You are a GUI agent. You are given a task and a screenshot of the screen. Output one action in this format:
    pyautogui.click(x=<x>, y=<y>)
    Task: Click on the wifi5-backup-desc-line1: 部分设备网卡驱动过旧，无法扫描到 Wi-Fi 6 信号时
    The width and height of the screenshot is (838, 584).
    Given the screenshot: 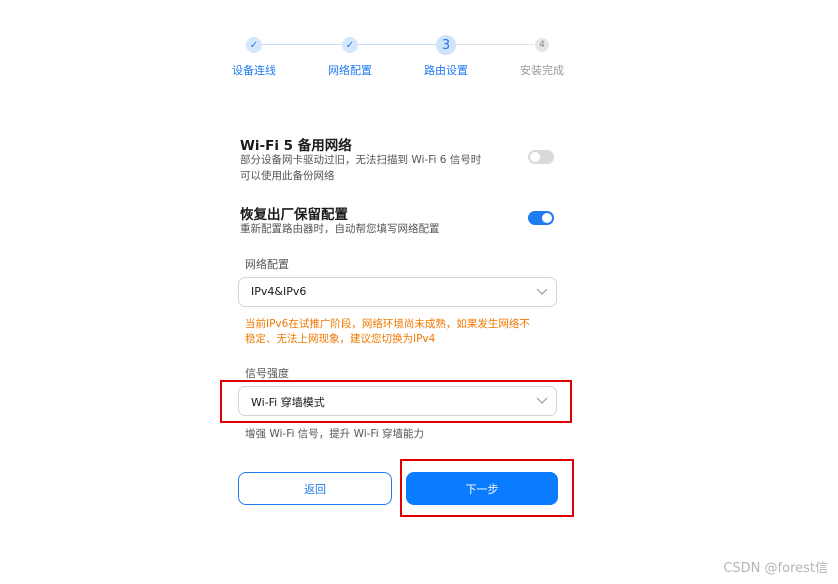 What is the action you would take?
    pyautogui.click(x=361, y=160)
    